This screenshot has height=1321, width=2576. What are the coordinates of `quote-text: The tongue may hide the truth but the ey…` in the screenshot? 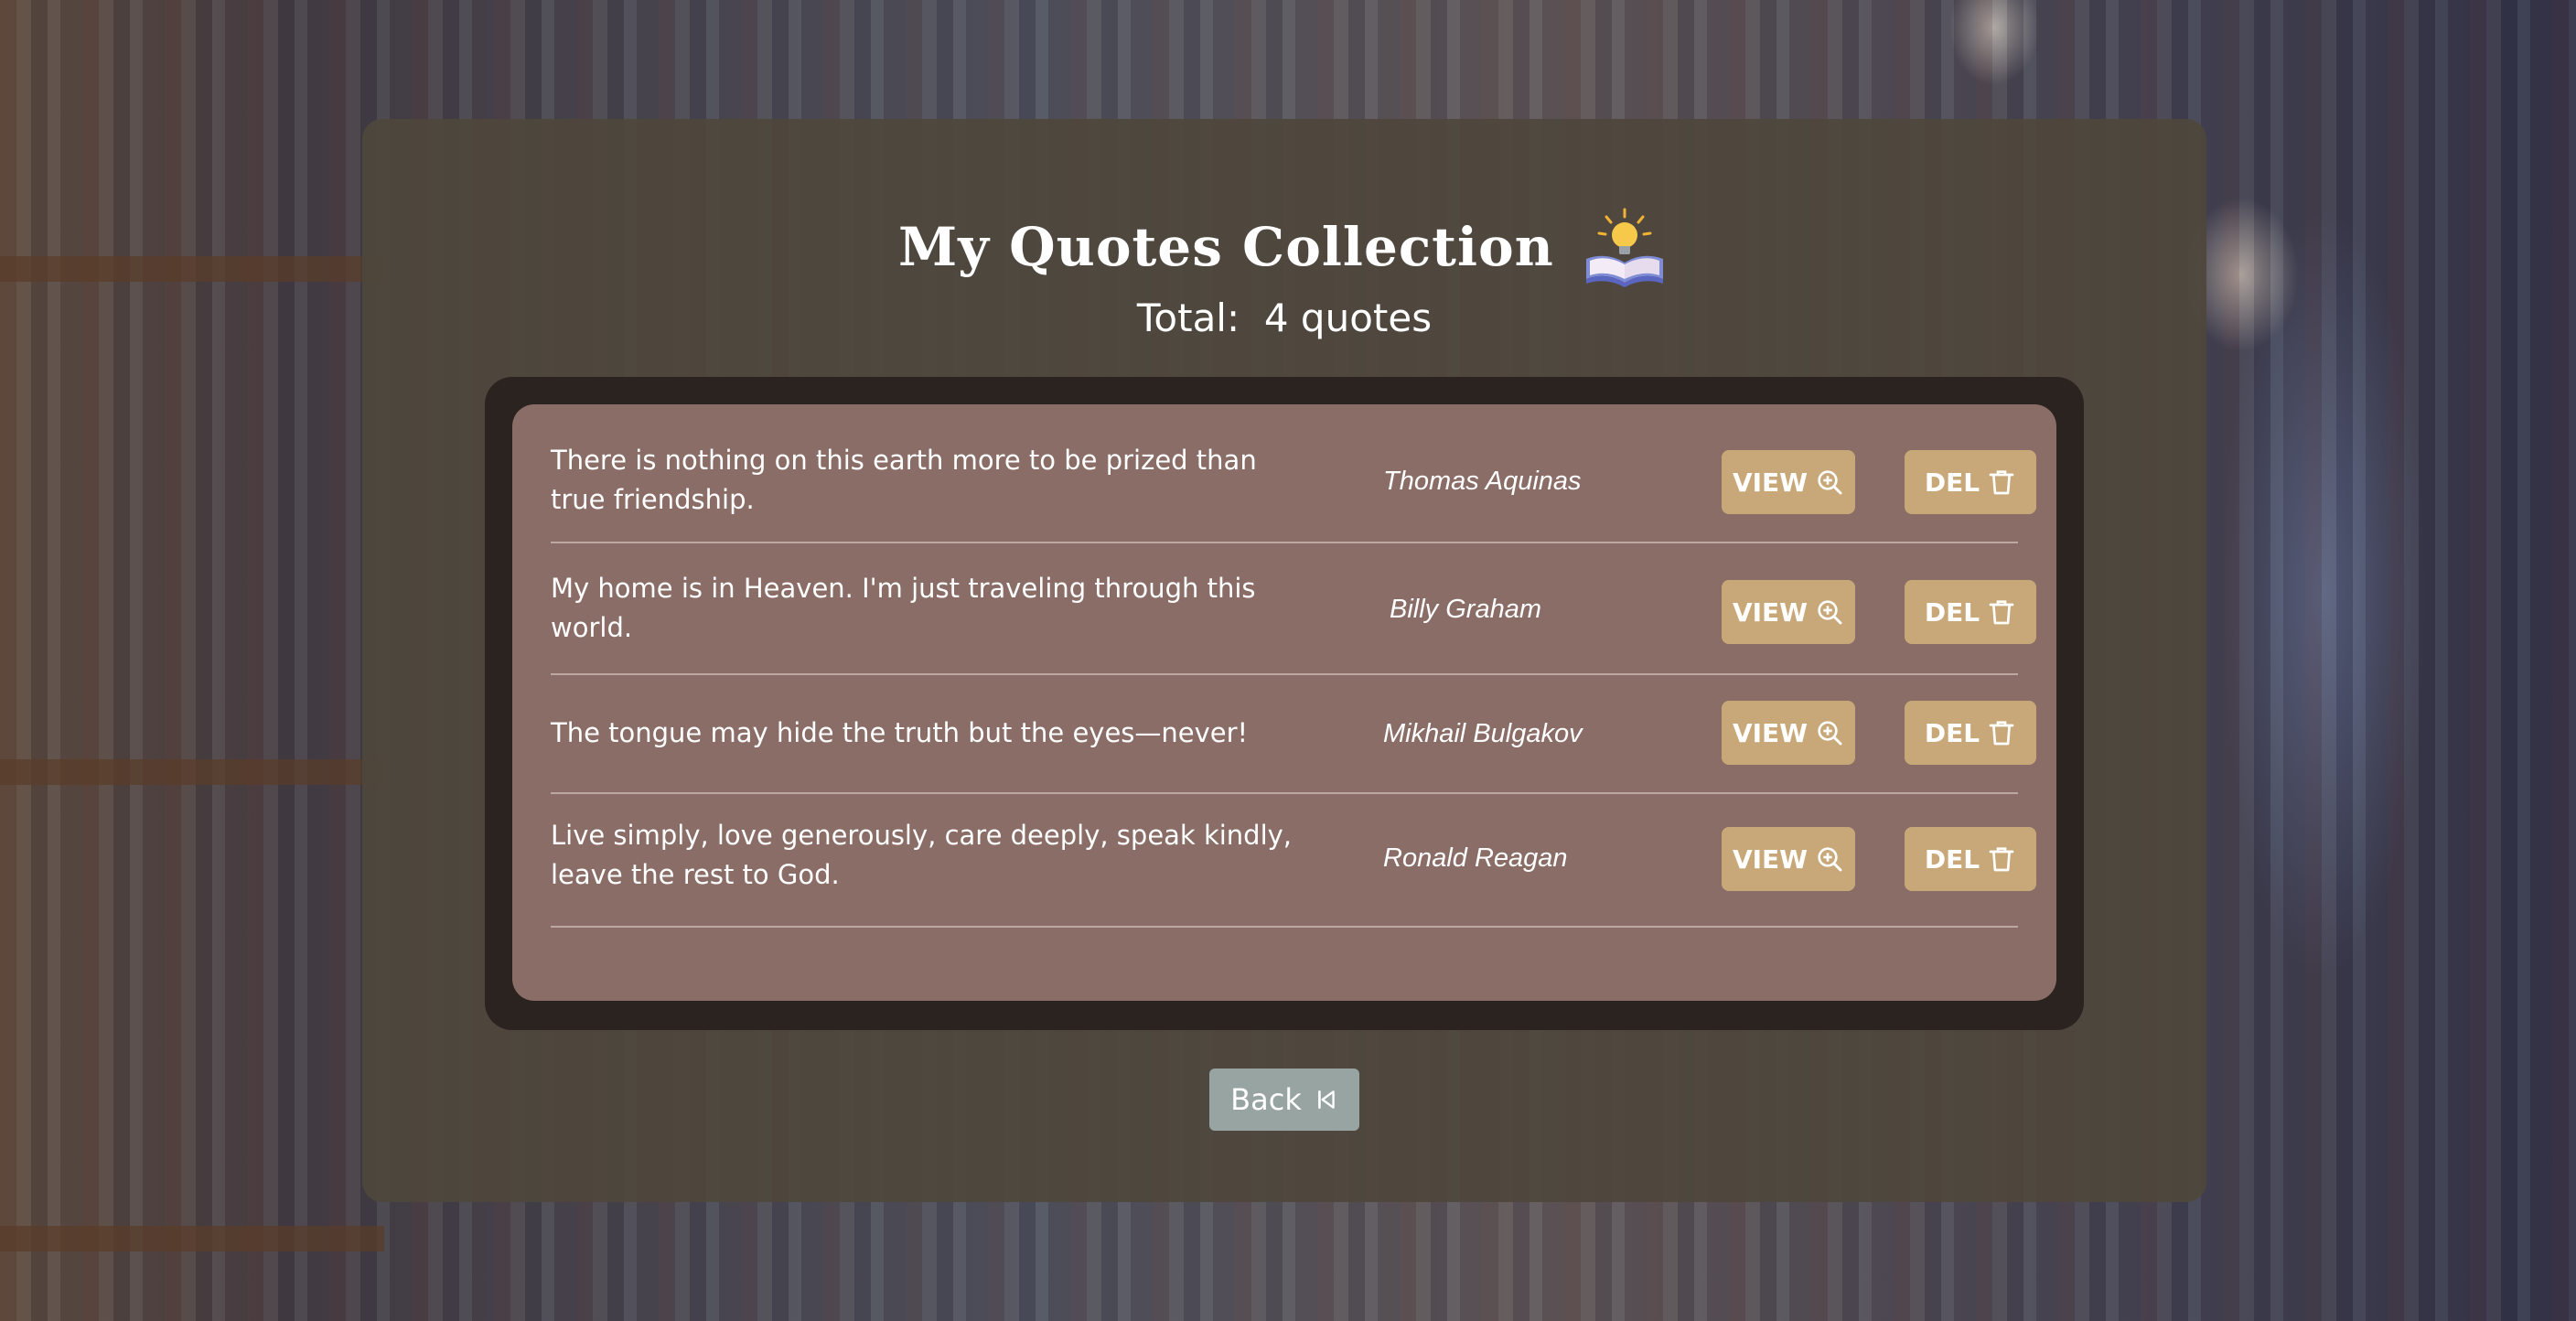 It's located at (900, 732).